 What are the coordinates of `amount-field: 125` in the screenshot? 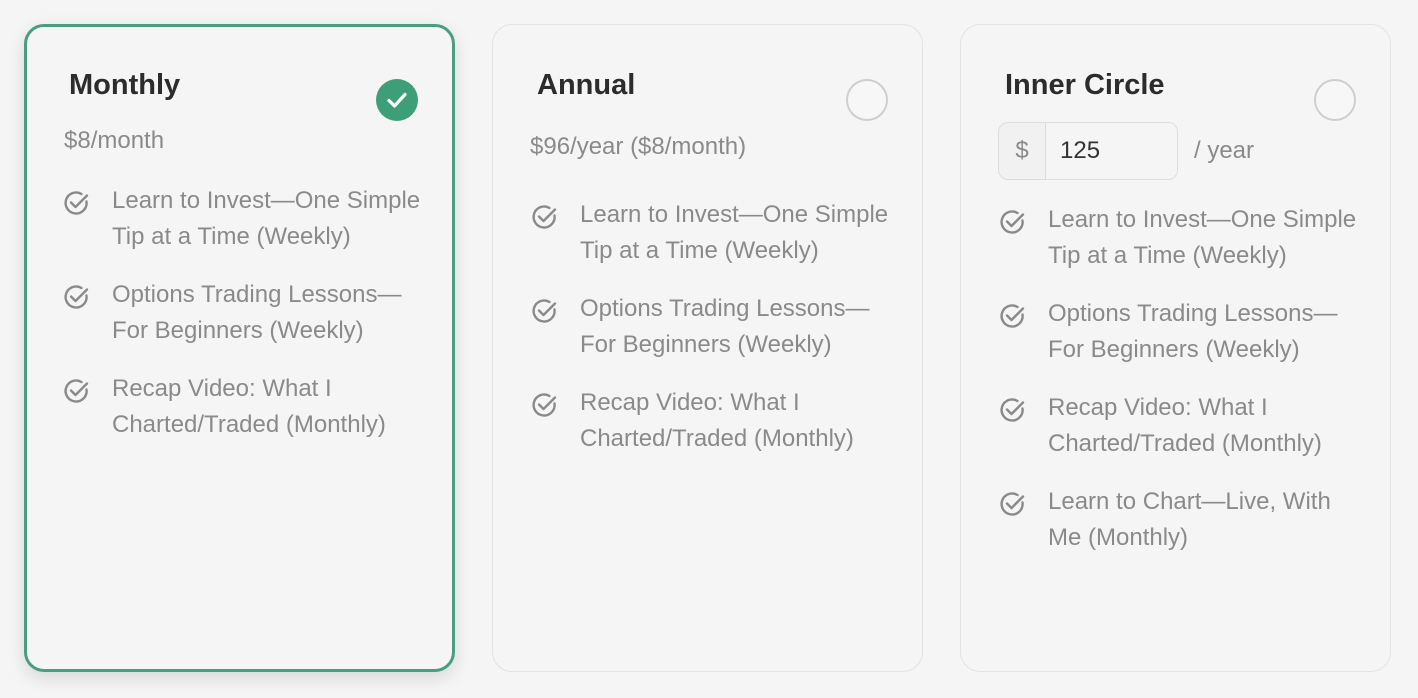 It's located at (1111, 151).